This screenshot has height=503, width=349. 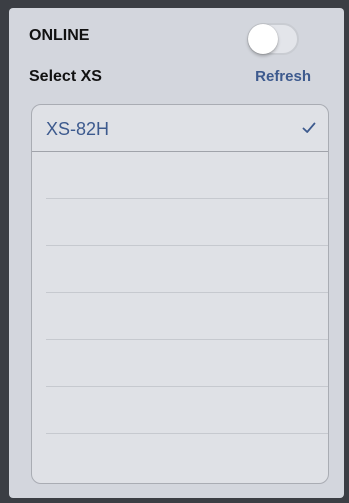 I want to click on online-row: ONLINE, so click(x=176, y=33).